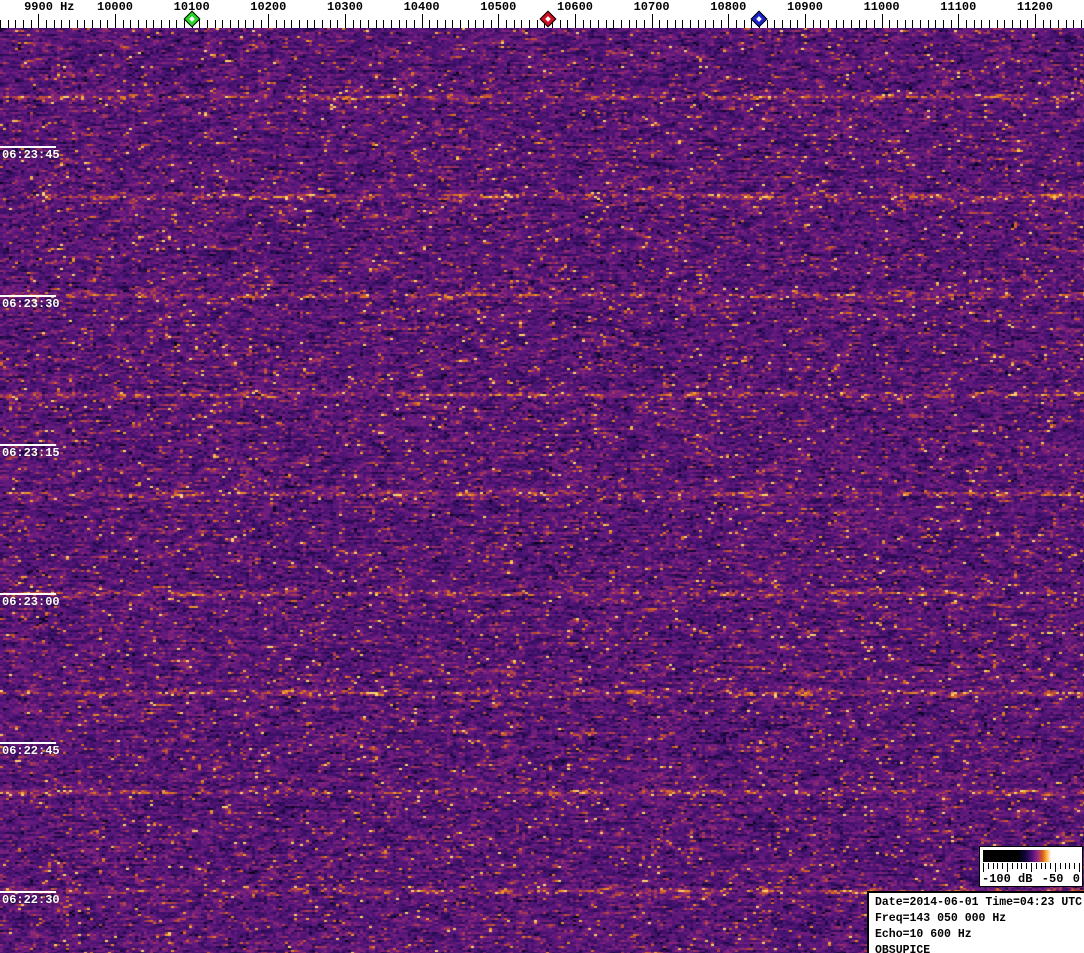  I want to click on freq-marker-red, so click(548, 19).